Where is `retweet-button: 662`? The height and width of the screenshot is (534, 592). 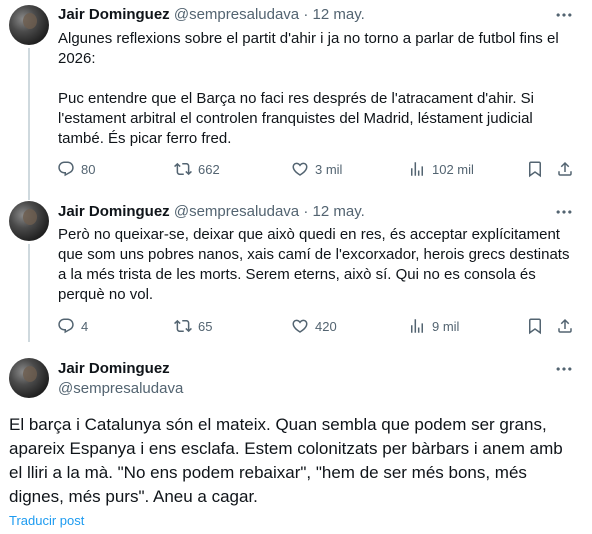 retweet-button: 662 is located at coordinates (197, 169).